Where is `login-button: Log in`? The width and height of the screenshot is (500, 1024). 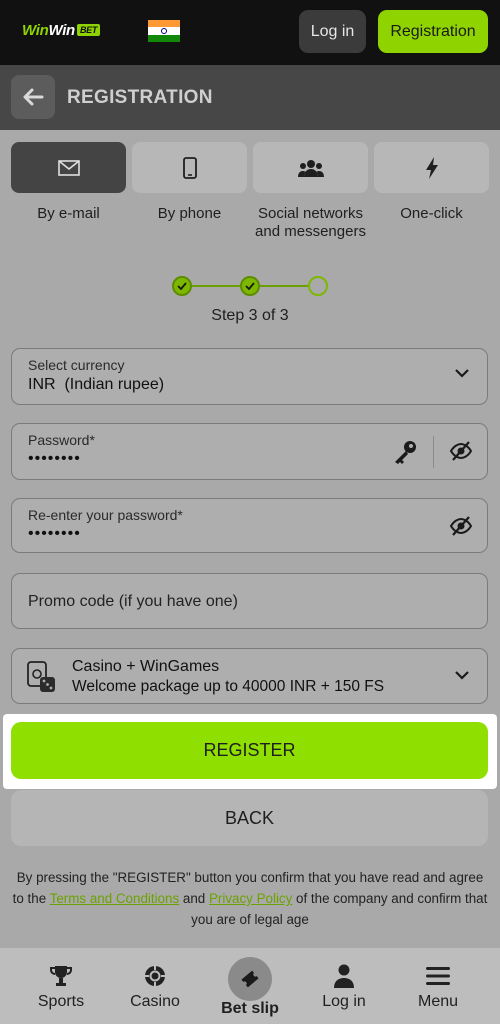
login-button: Log in is located at coordinates (332, 31).